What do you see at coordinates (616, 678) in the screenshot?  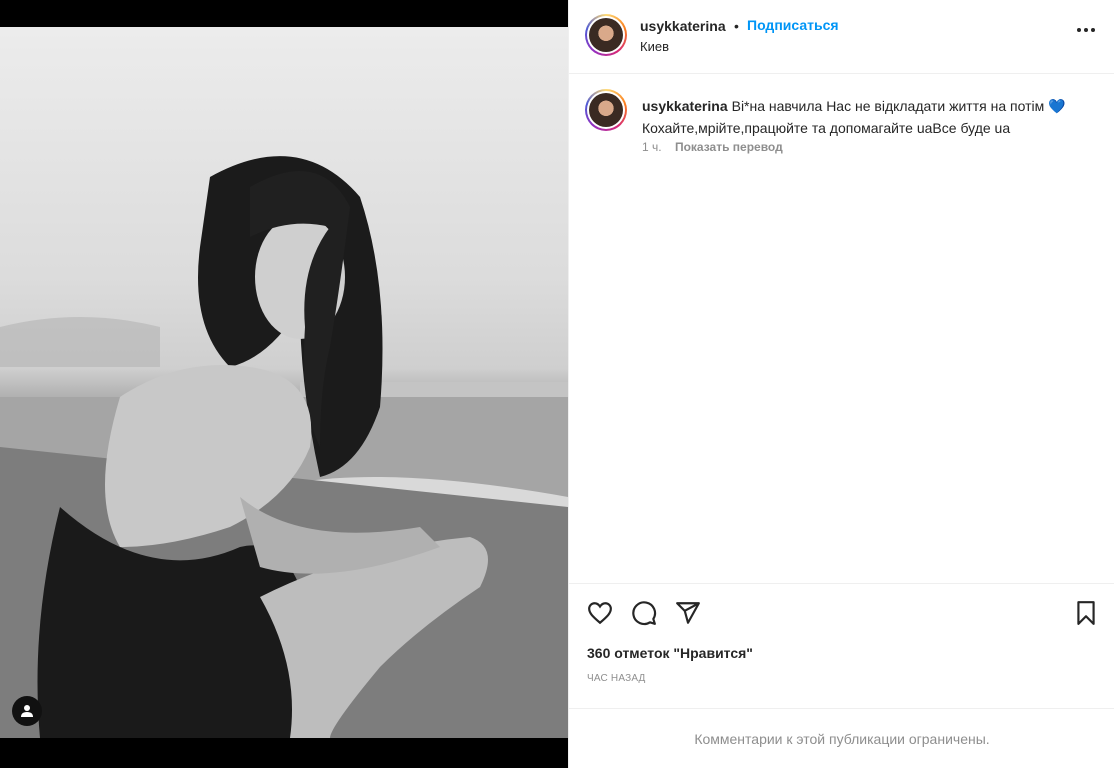 I see `post-time: ЧАС НАЗАД` at bounding box center [616, 678].